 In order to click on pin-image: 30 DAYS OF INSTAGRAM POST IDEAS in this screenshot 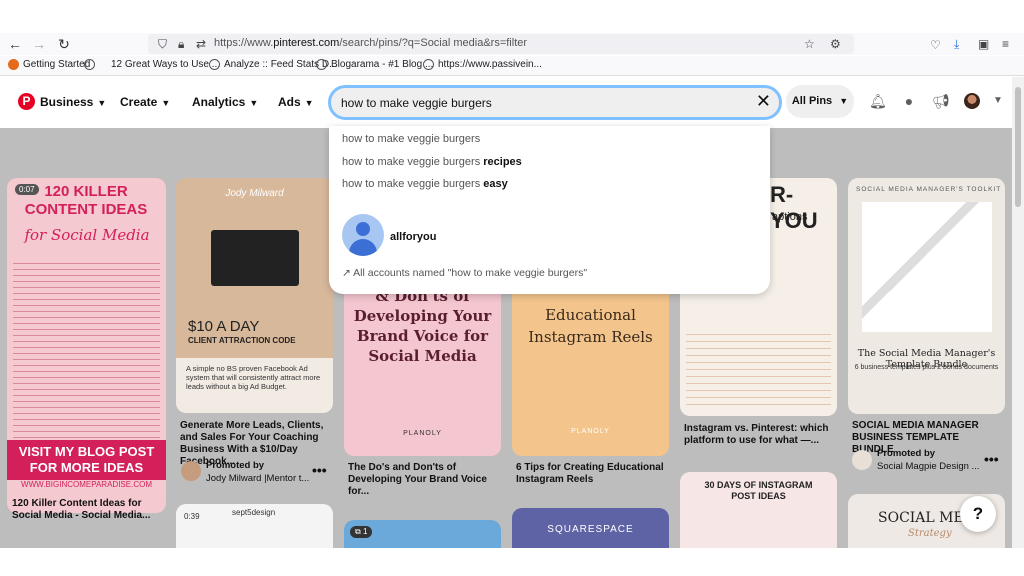, I will do `click(758, 510)`.